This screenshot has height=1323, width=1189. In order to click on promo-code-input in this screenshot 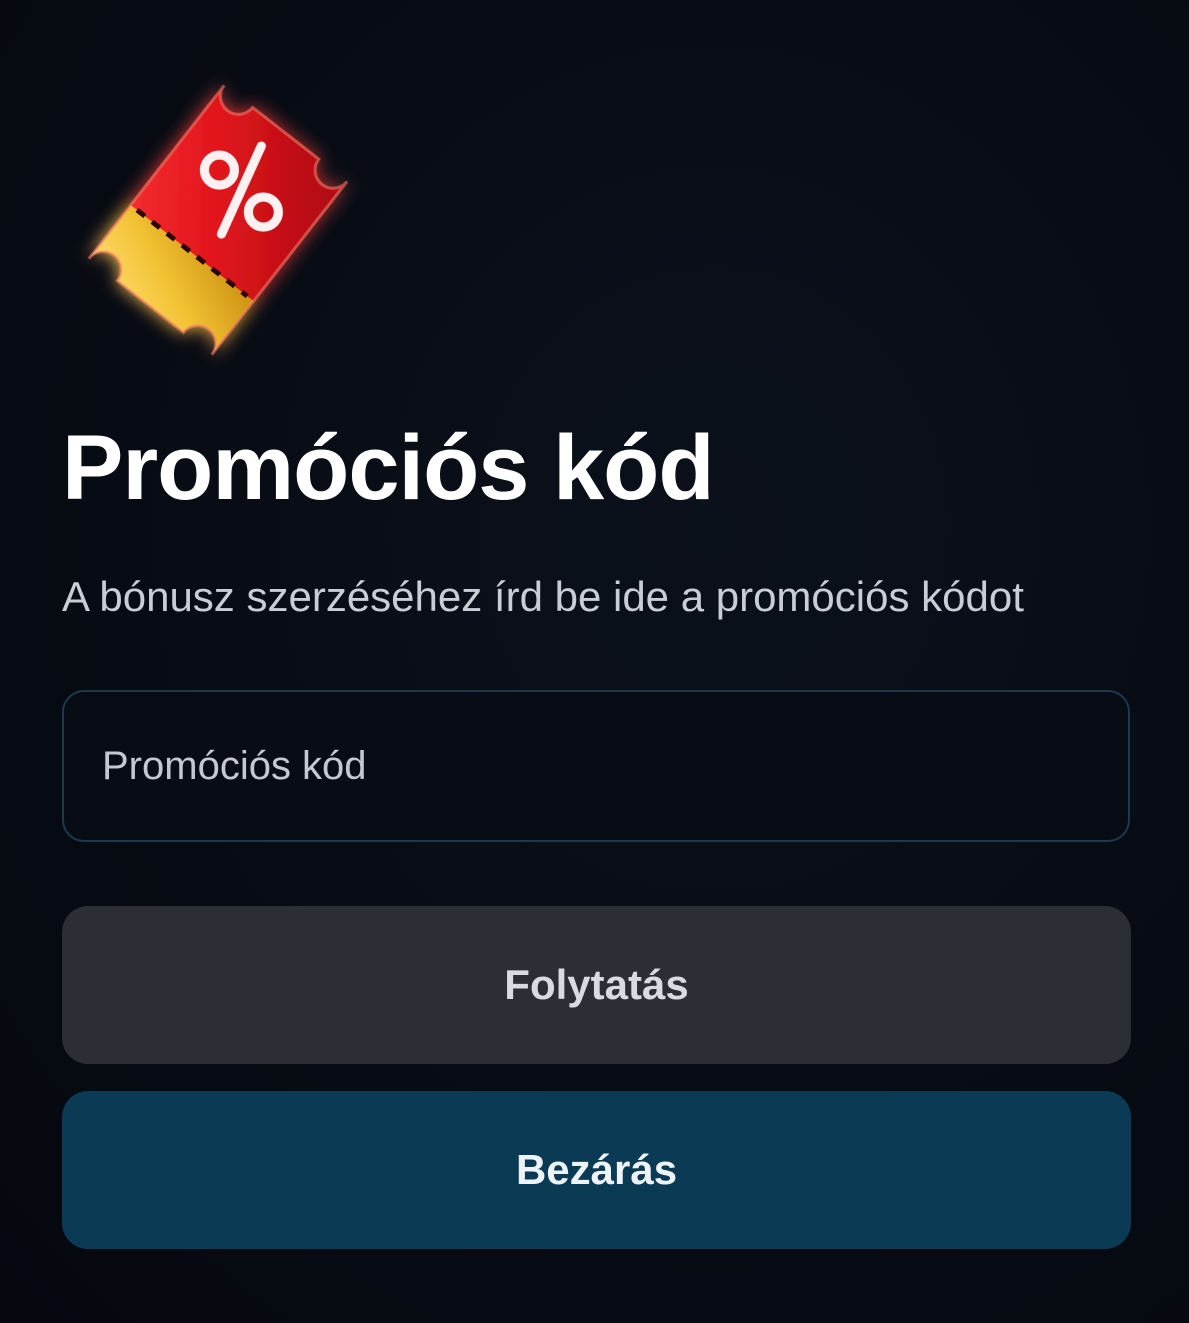, I will do `click(596, 766)`.